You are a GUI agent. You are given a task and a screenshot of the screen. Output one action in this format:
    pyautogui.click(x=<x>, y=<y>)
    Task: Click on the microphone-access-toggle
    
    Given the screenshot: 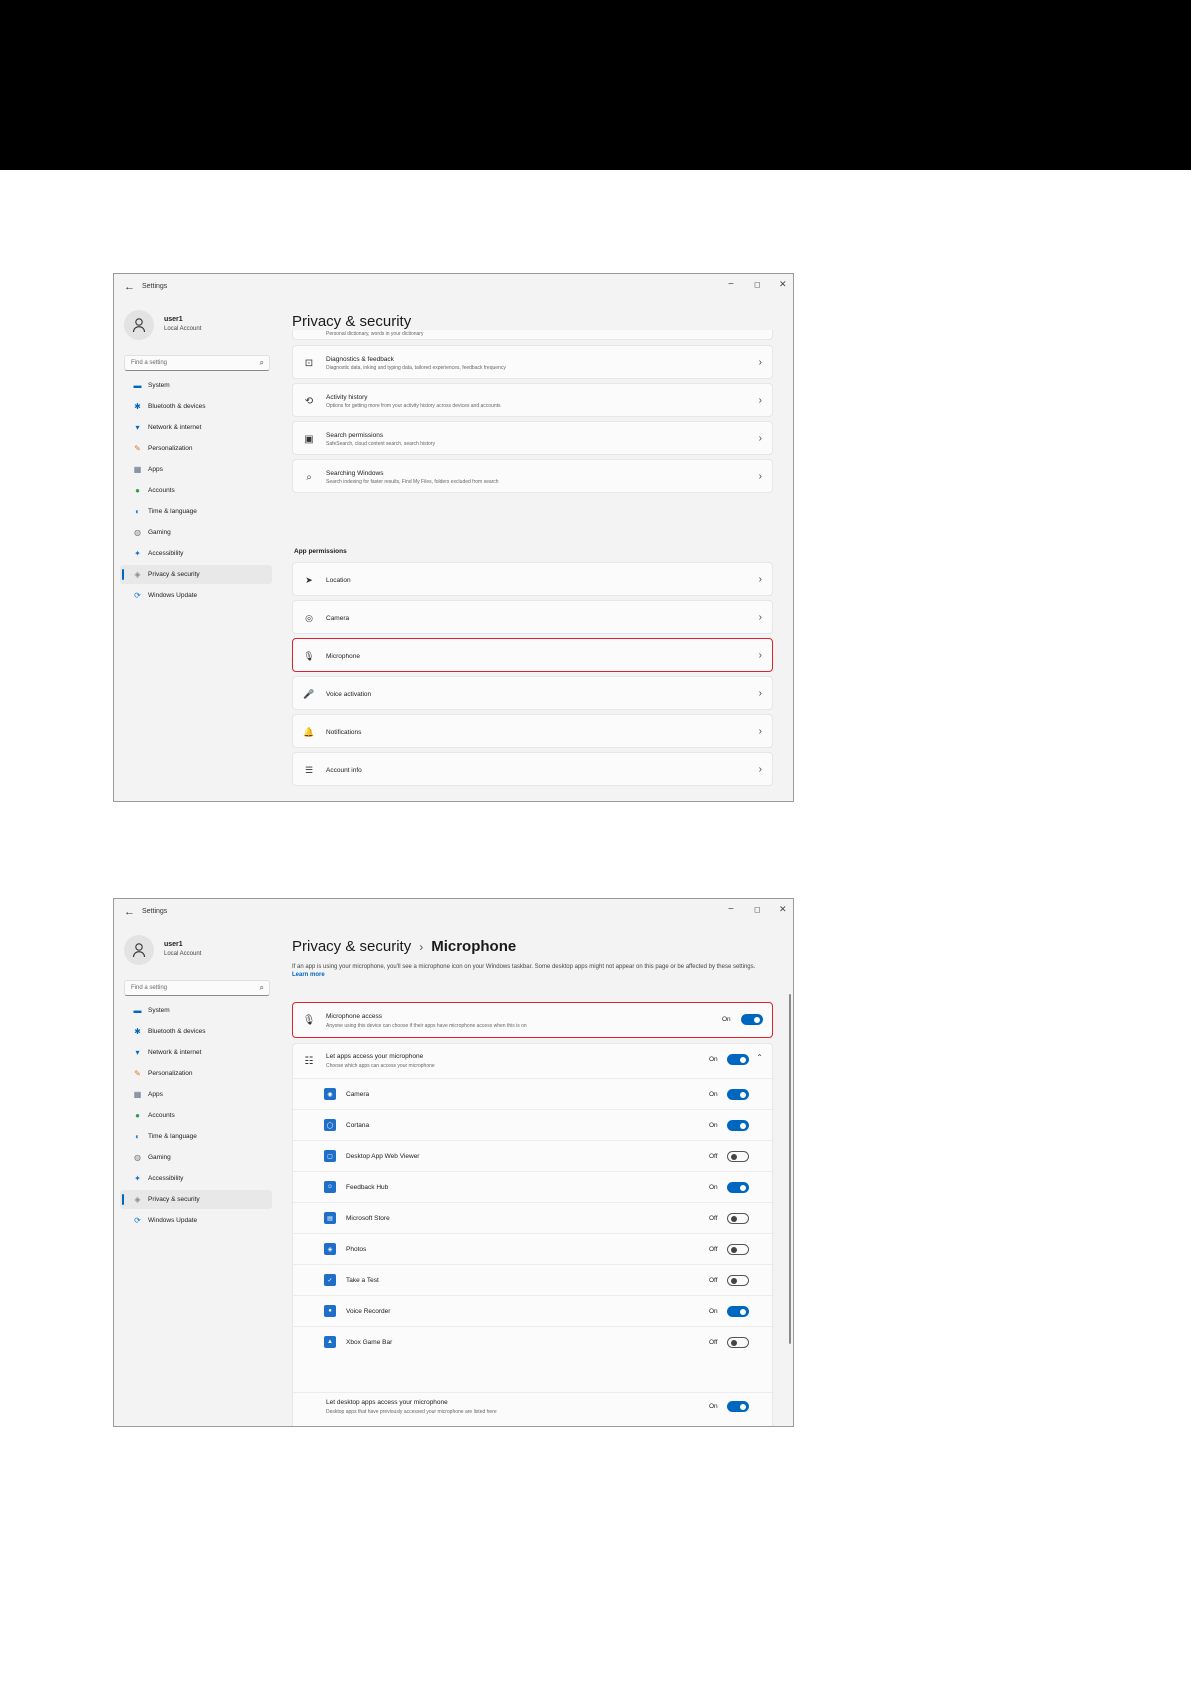 What is the action you would take?
    pyautogui.click(x=752, y=1019)
    